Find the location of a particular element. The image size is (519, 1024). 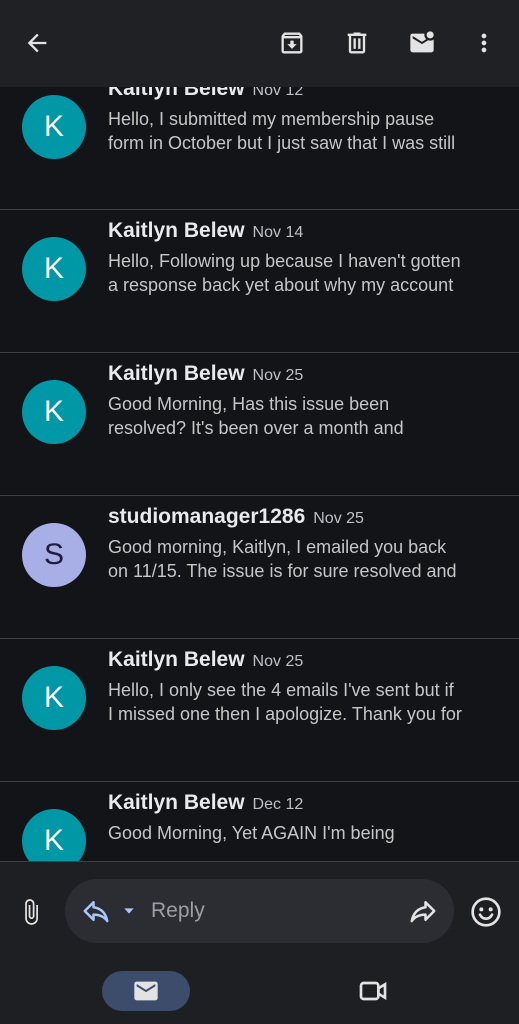

more-vert-icon is located at coordinates (484, 43).